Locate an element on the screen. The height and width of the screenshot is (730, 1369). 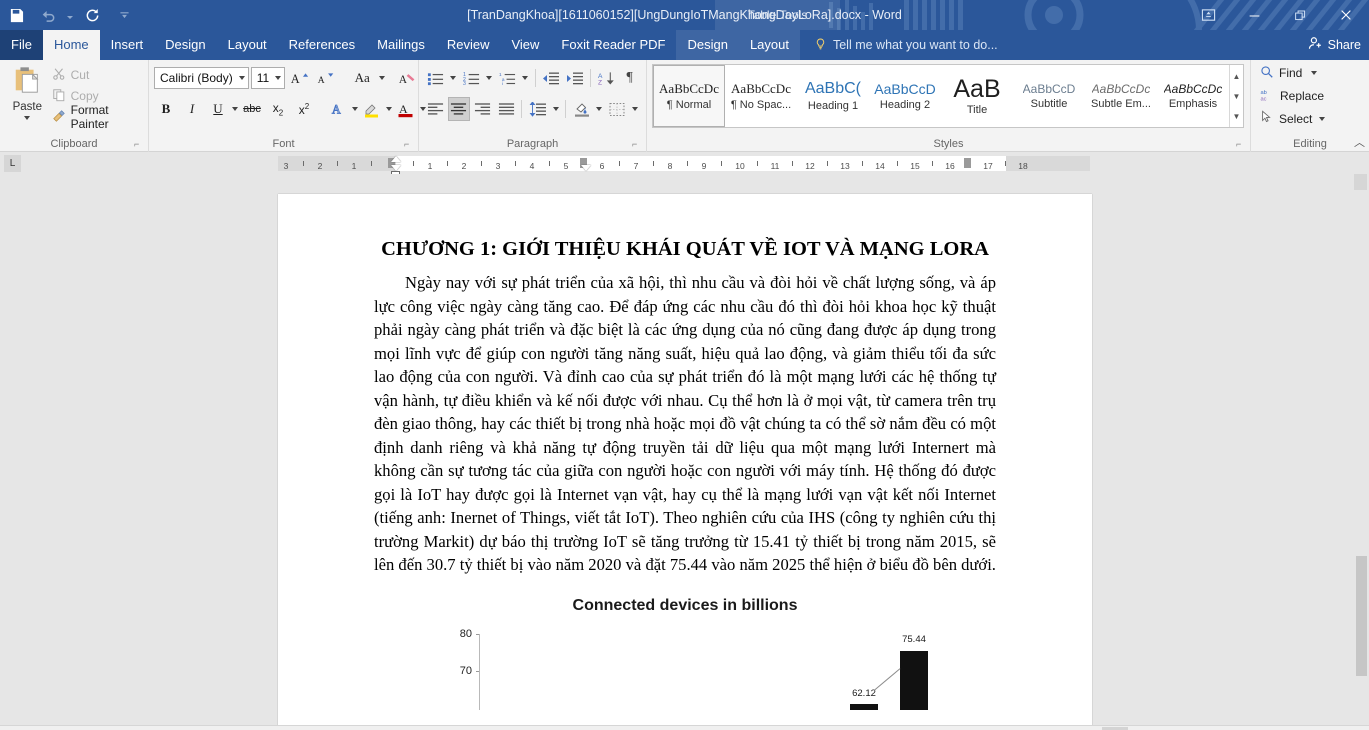
styles-scroll-down-icon: ▼ is located at coordinates (1236, 96).